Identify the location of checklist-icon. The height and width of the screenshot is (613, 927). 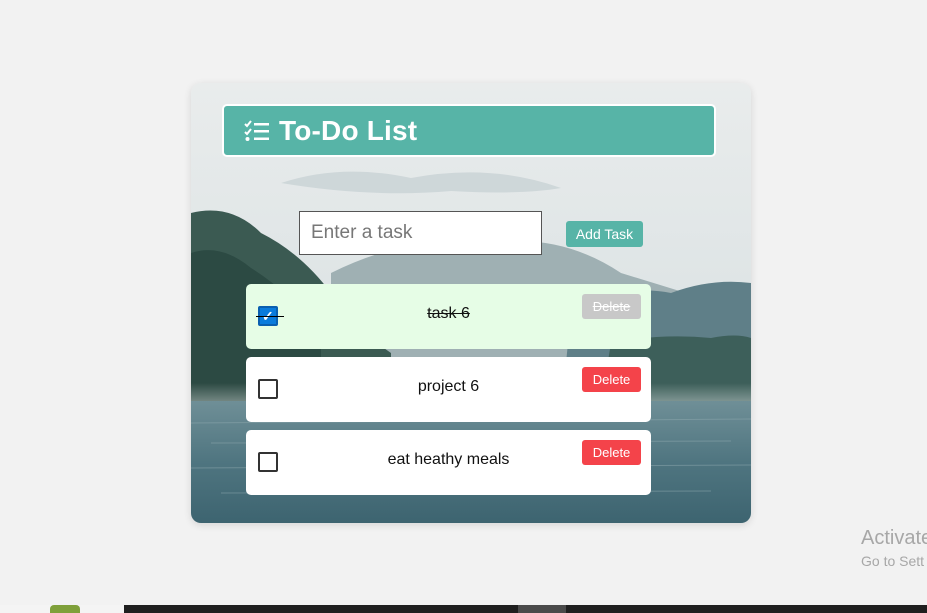
(257, 130).